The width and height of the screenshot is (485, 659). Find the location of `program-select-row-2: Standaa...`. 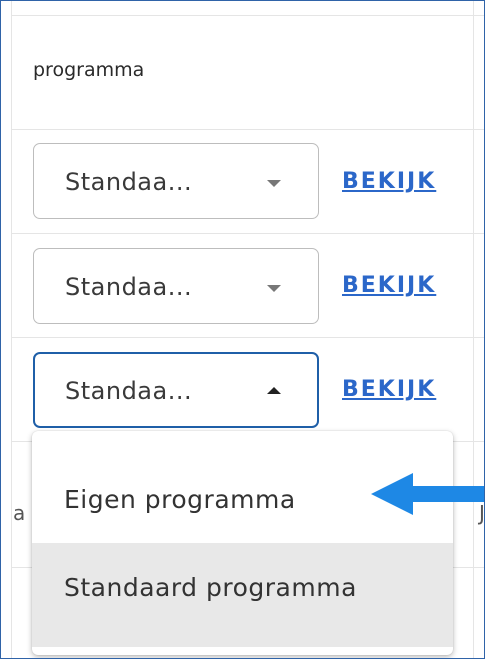

program-select-row-2: Standaa... is located at coordinates (176, 286).